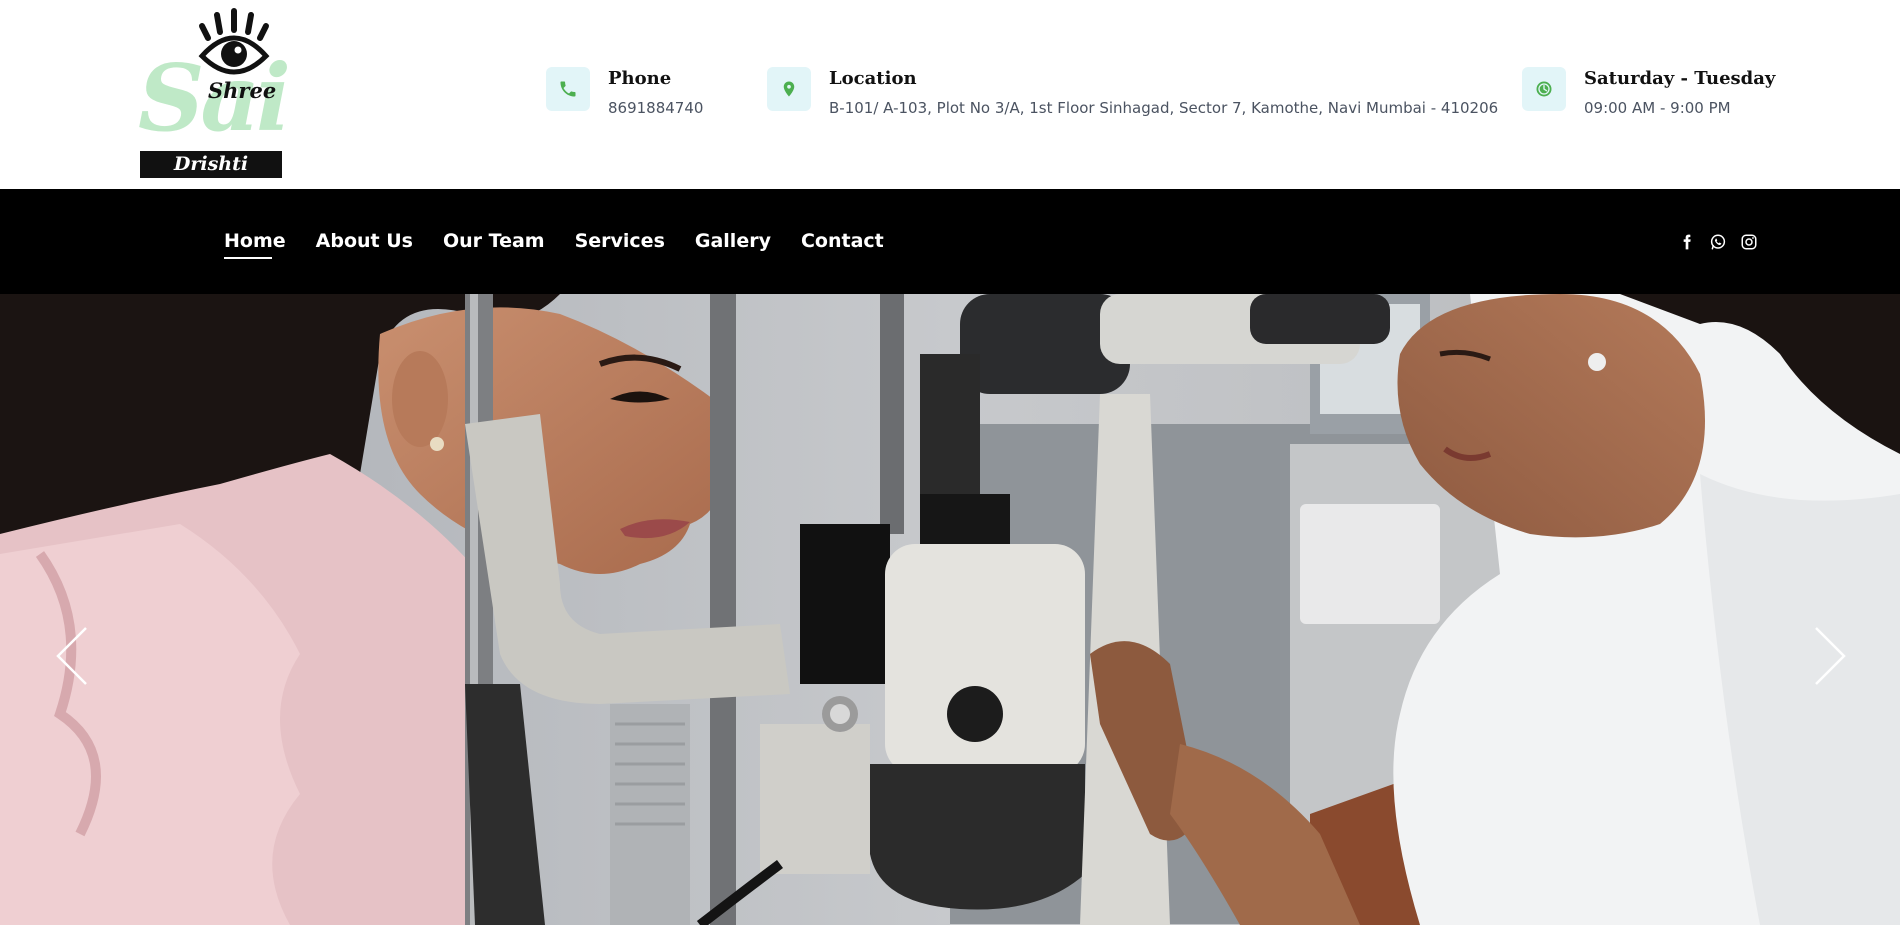 Image resolution: width=1900 pixels, height=925 pixels. I want to click on nav-services: Services, so click(620, 241).